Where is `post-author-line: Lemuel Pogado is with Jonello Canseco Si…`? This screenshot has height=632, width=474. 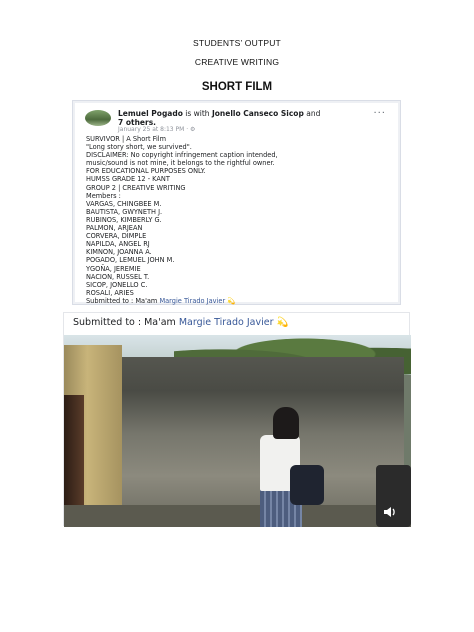 post-author-line: Lemuel Pogado is with Jonello Canseco Si… is located at coordinates (219, 118).